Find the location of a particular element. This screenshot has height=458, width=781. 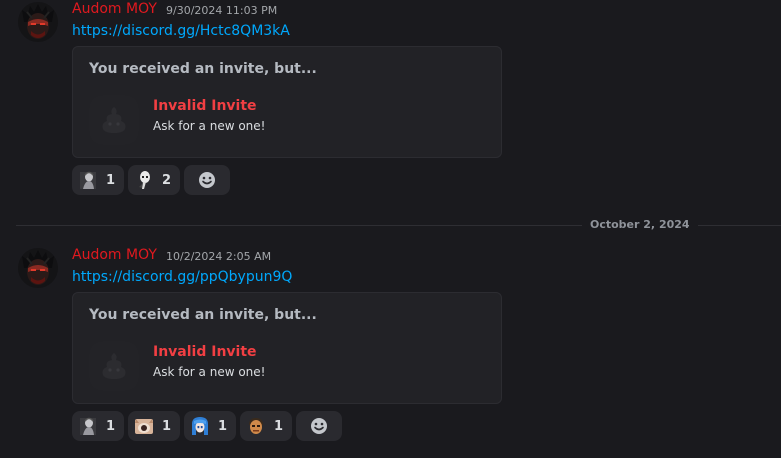

reaction-bar: 1 1 1 1 is located at coordinates (207, 426).